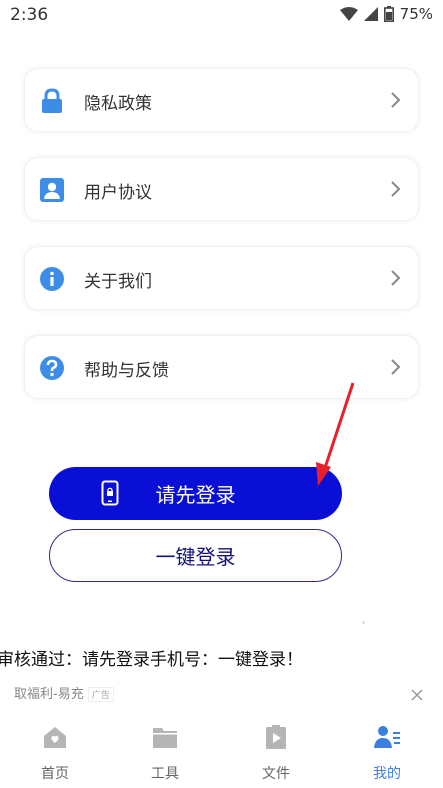 Image resolution: width=443 pixels, height=788 pixels. I want to click on ad-banner: 取福利-易充 广告, so click(64, 692).